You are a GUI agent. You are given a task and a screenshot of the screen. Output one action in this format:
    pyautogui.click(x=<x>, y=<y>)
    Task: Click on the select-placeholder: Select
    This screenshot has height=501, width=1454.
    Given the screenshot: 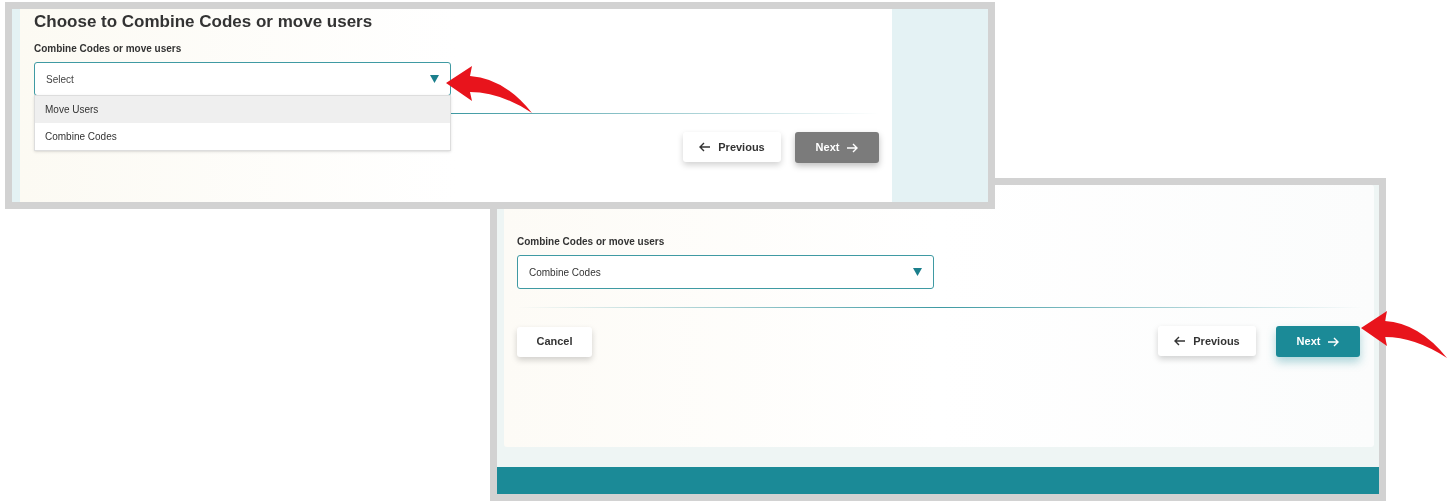 What is the action you would take?
    pyautogui.click(x=60, y=79)
    